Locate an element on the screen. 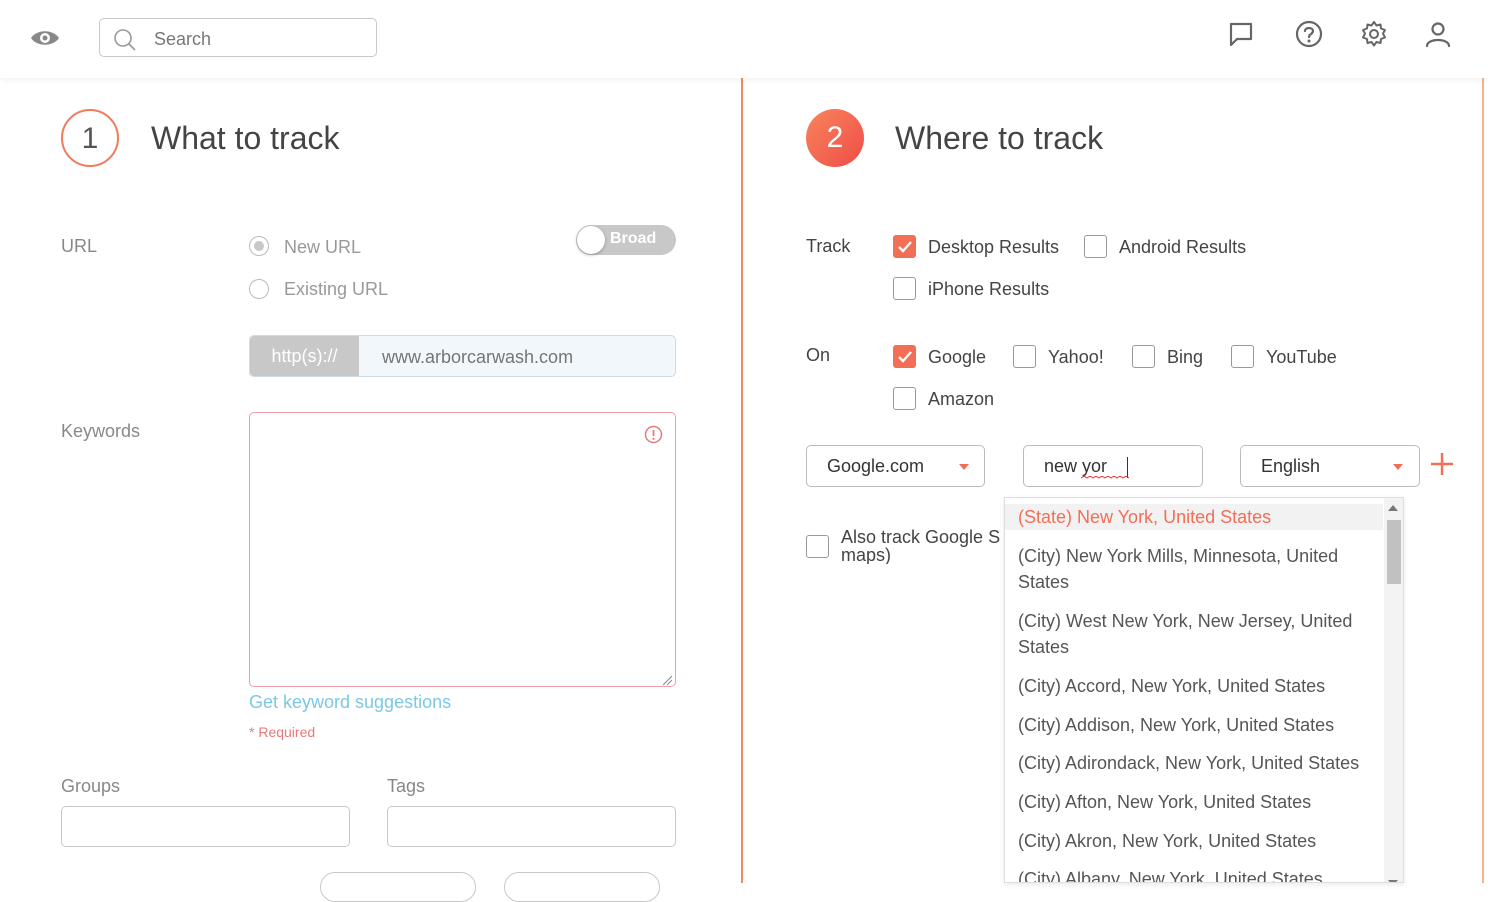  spellcheck-underline is located at coordinates (1105, 477).